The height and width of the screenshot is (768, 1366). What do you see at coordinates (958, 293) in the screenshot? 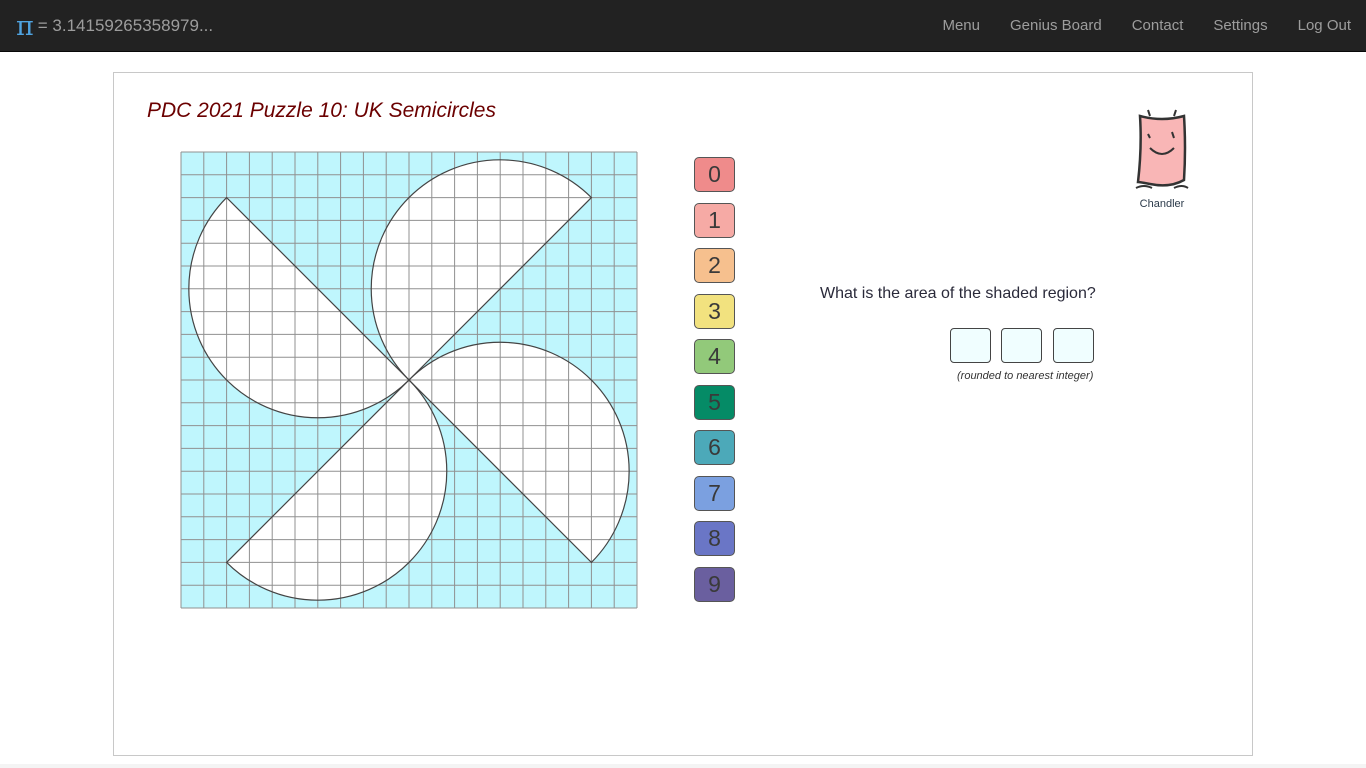
I see `question-text: What is the area of the shaded region?` at bounding box center [958, 293].